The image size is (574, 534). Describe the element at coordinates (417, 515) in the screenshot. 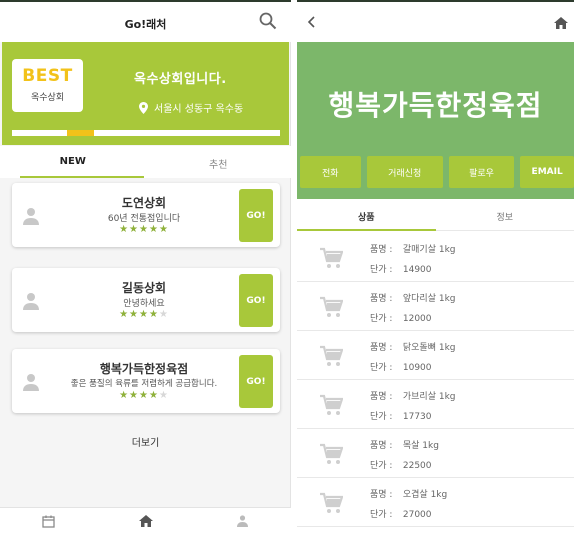

I see `product-price: 27000` at that location.